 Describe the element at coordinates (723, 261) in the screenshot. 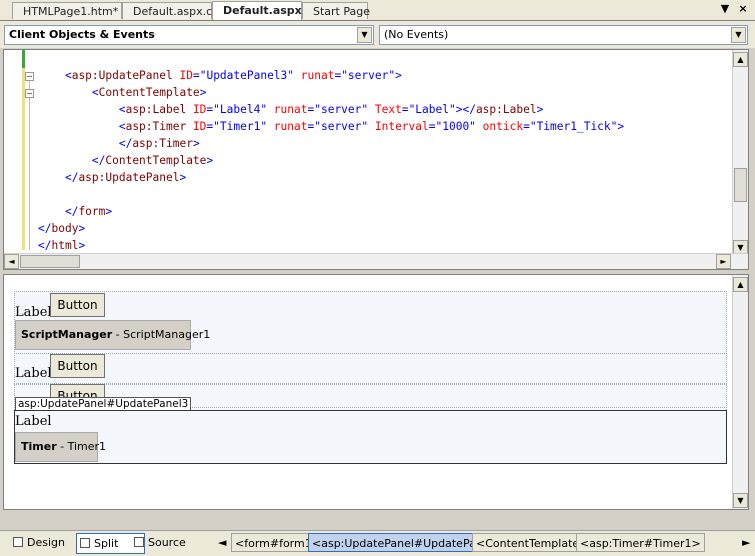

I see `scroll-right-icon: ►` at that location.